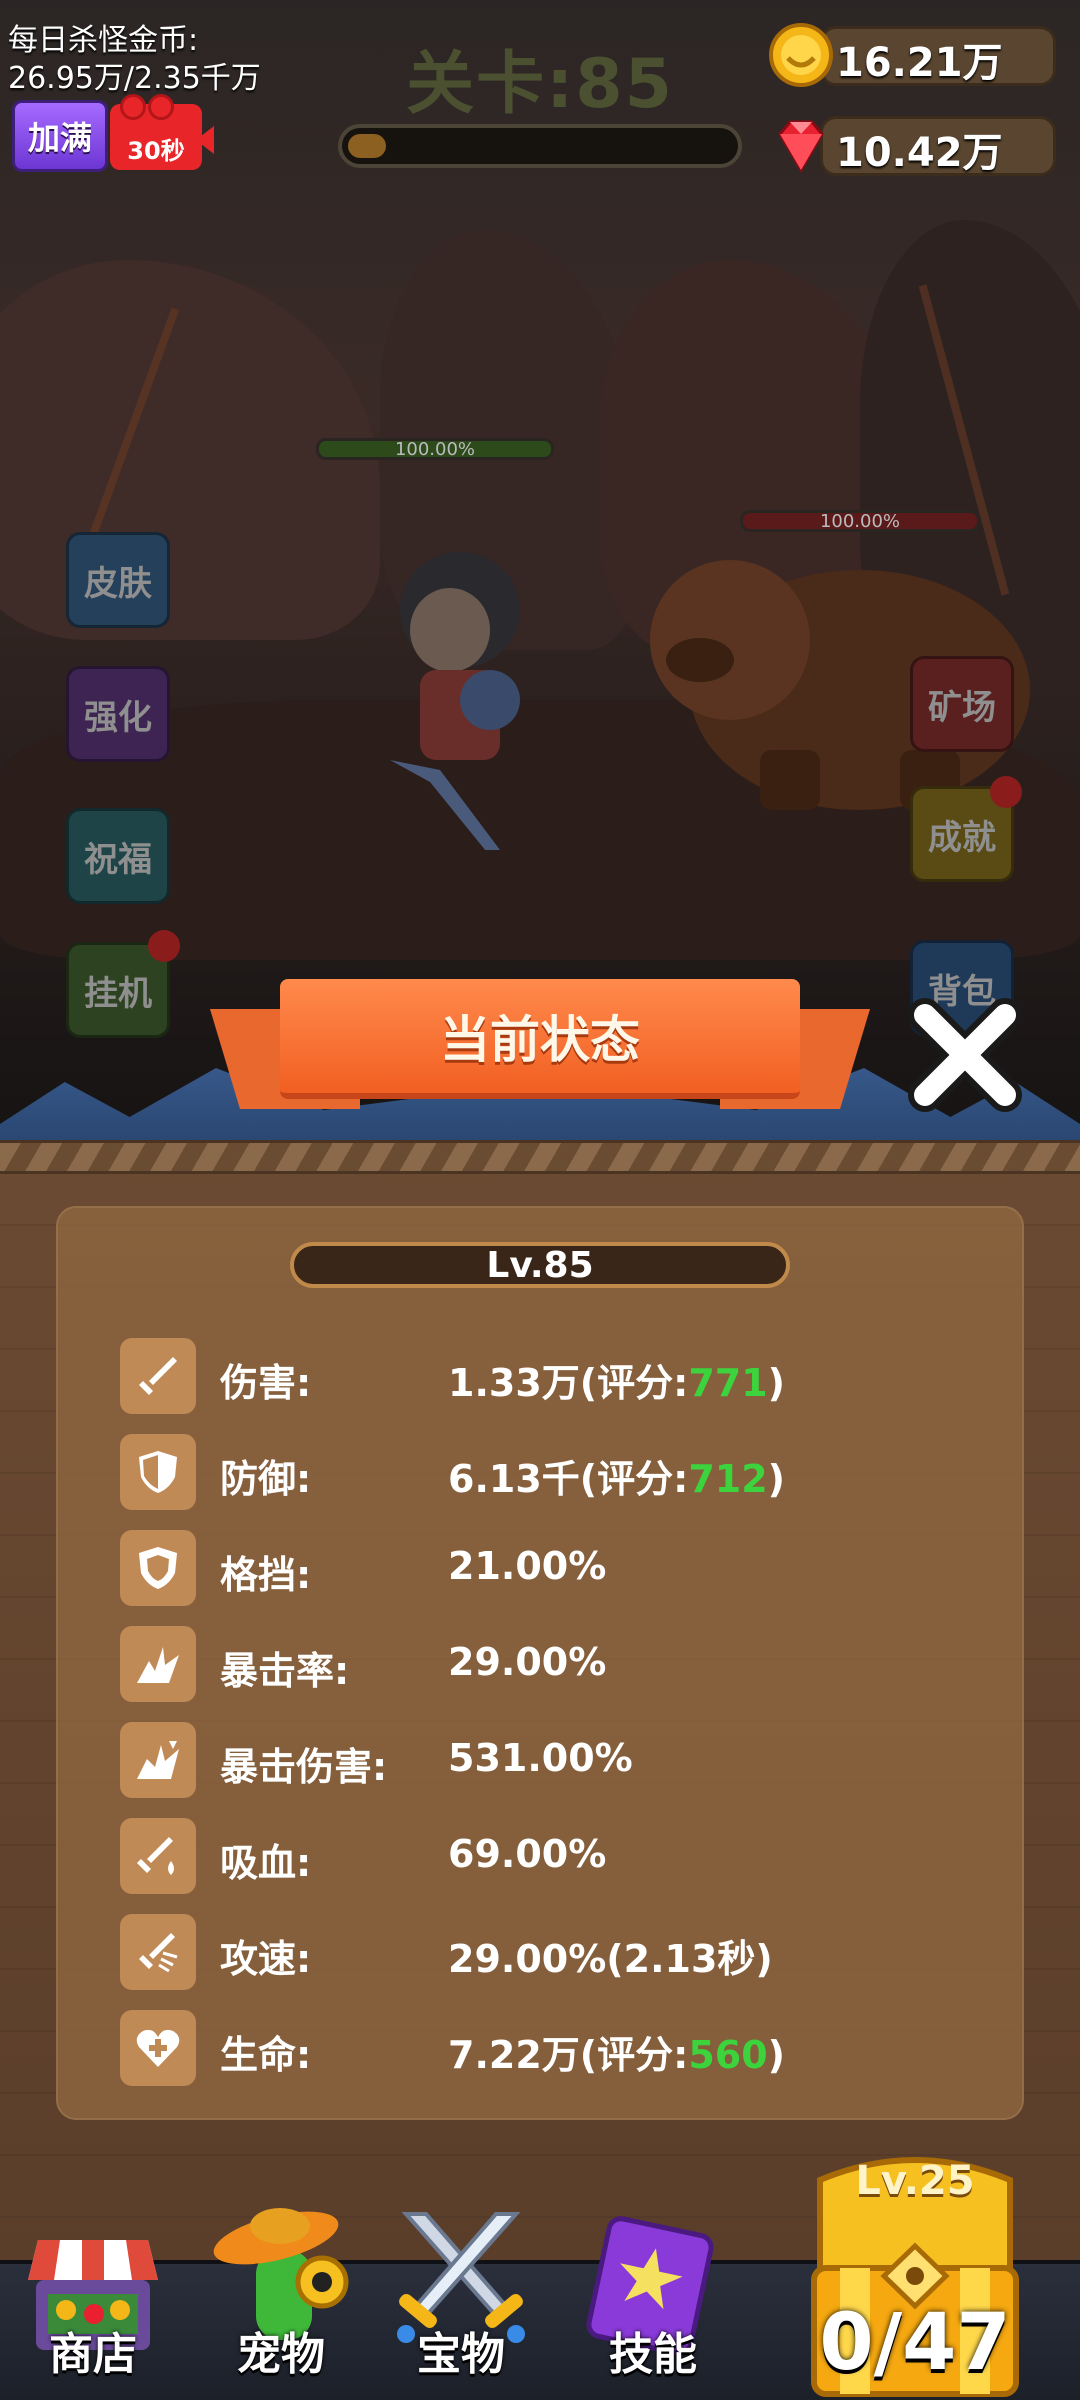  What do you see at coordinates (158, 1664) in the screenshot?
I see `crit-burst-icon` at bounding box center [158, 1664].